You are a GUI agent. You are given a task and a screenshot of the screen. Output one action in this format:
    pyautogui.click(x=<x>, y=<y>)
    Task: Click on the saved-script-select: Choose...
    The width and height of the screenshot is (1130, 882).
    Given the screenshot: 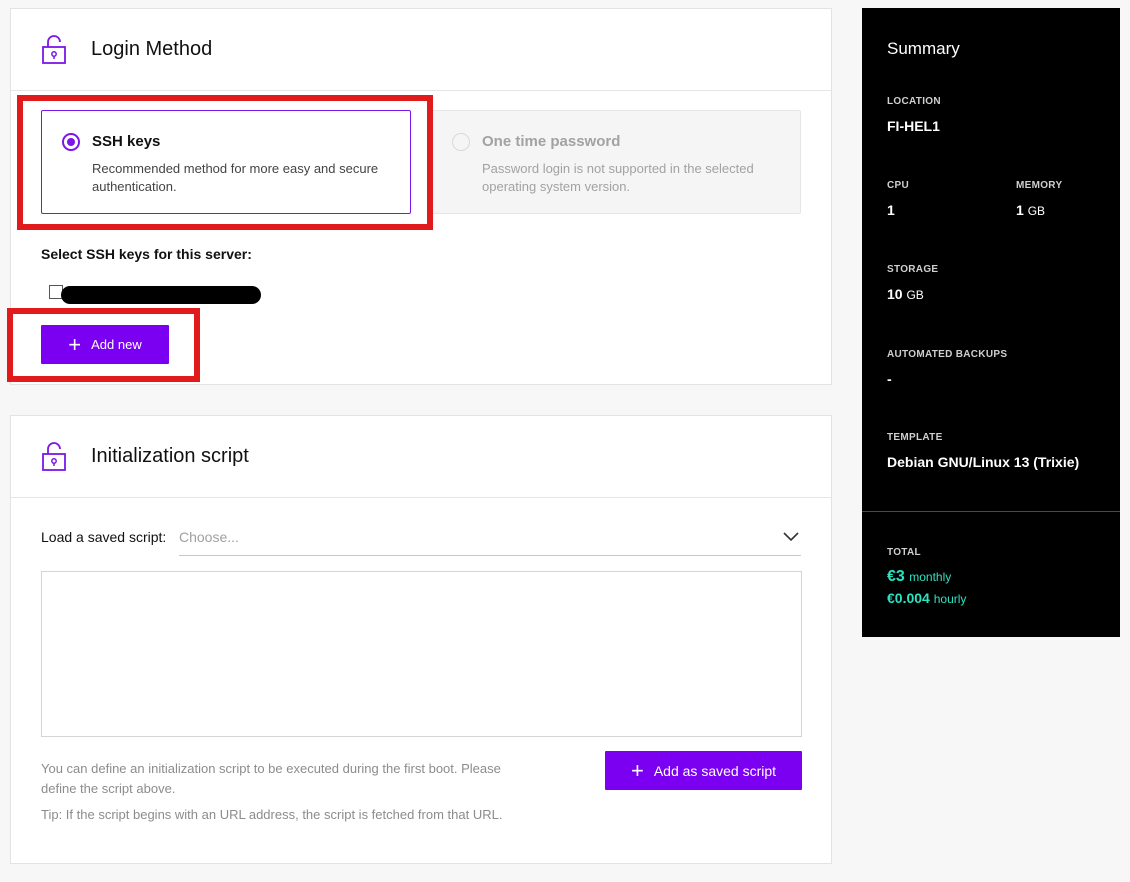 What is the action you would take?
    pyautogui.click(x=490, y=539)
    